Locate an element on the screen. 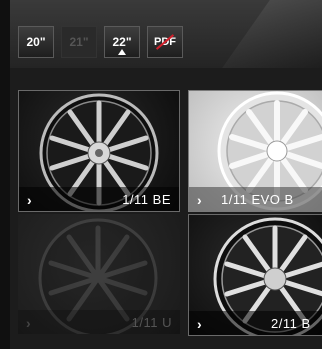  selected-indicator-icon is located at coordinates (122, 52).